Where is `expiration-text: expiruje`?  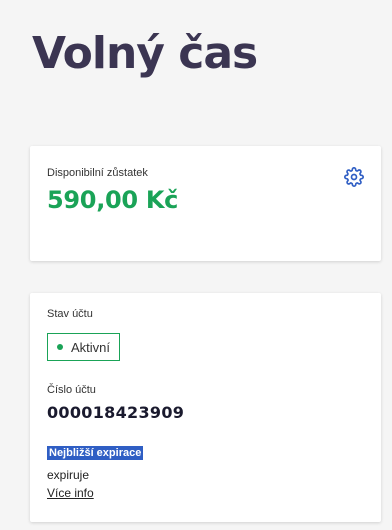
expiration-text: expiruje is located at coordinates (68, 475).